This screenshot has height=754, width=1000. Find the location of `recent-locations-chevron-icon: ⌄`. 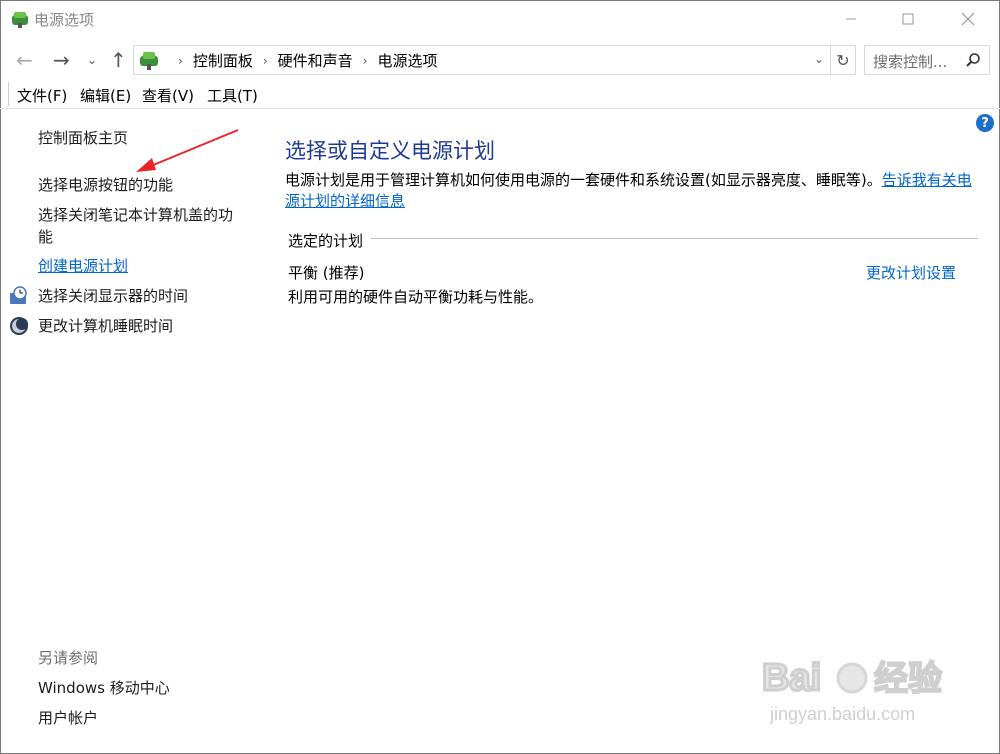

recent-locations-chevron-icon: ⌄ is located at coordinates (92, 60).